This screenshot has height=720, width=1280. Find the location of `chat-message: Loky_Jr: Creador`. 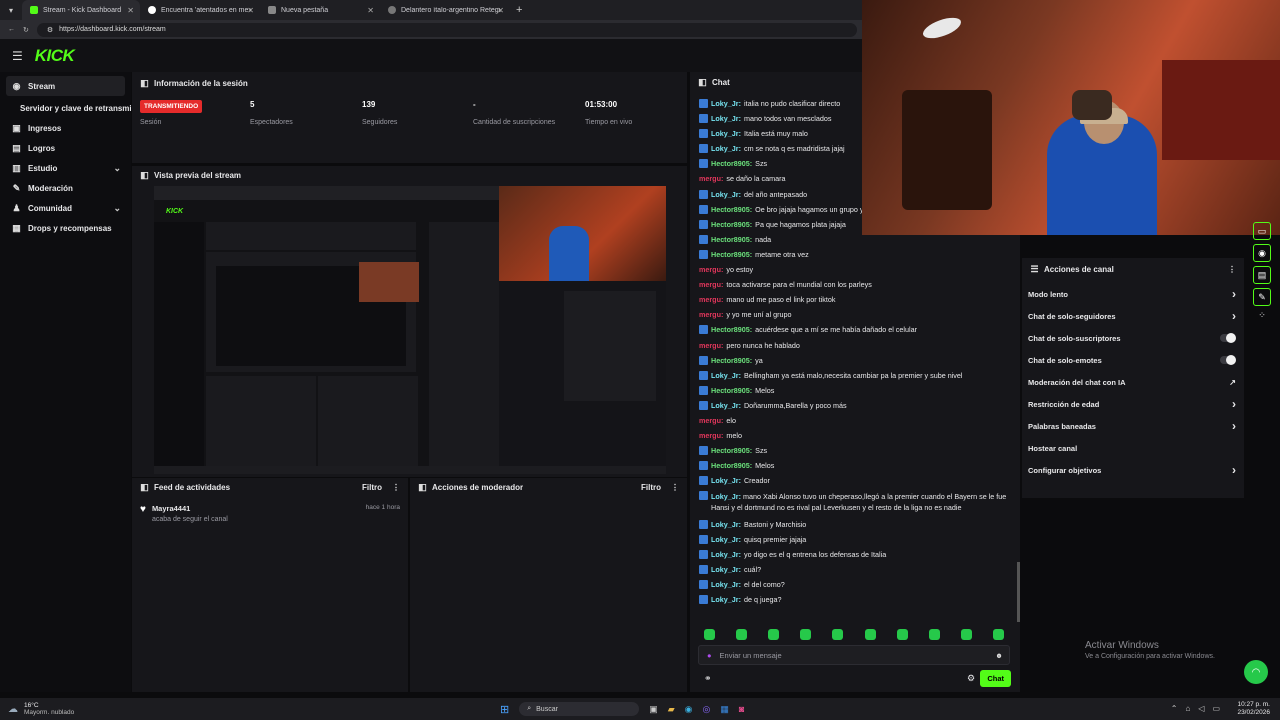

chat-message: Loky_Jr: Creador is located at coordinates (853, 481).